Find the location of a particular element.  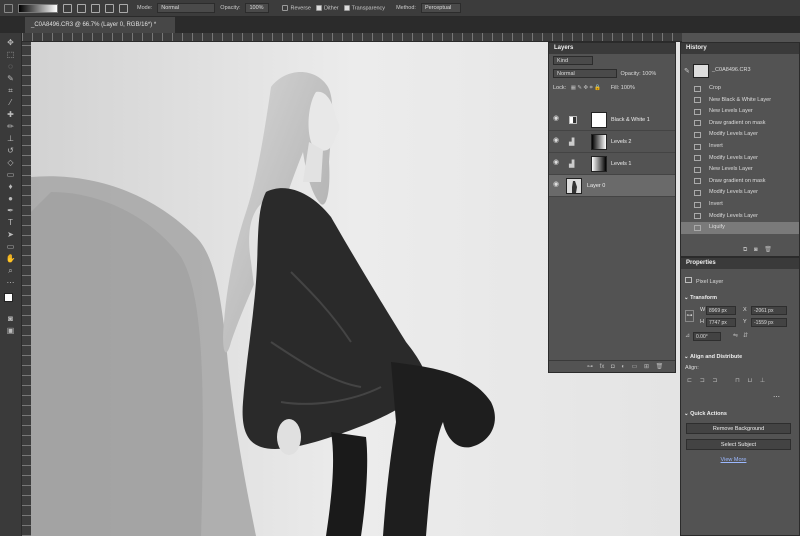

gradient-picker is located at coordinates (38, 8).